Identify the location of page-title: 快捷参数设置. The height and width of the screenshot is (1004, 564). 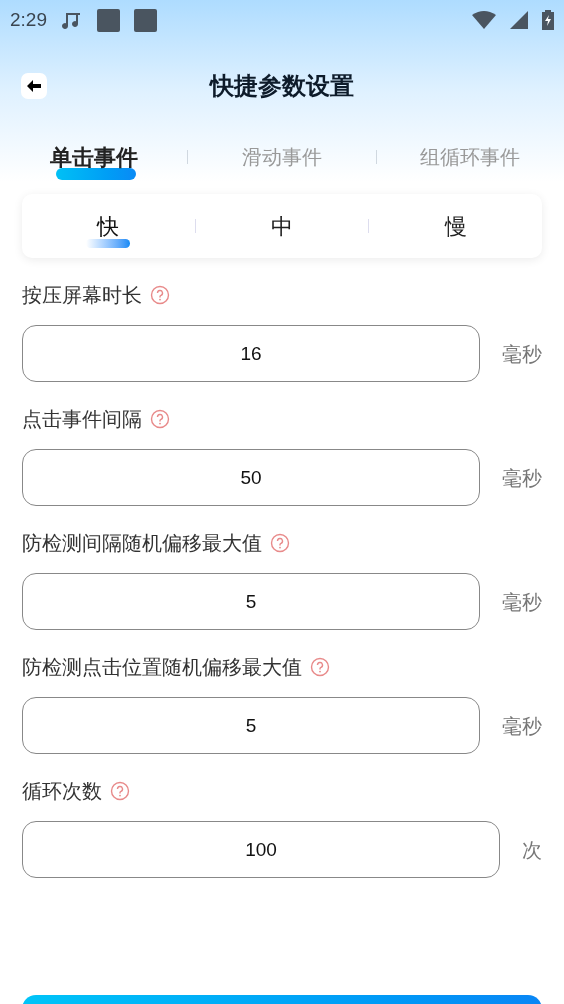
(282, 86).